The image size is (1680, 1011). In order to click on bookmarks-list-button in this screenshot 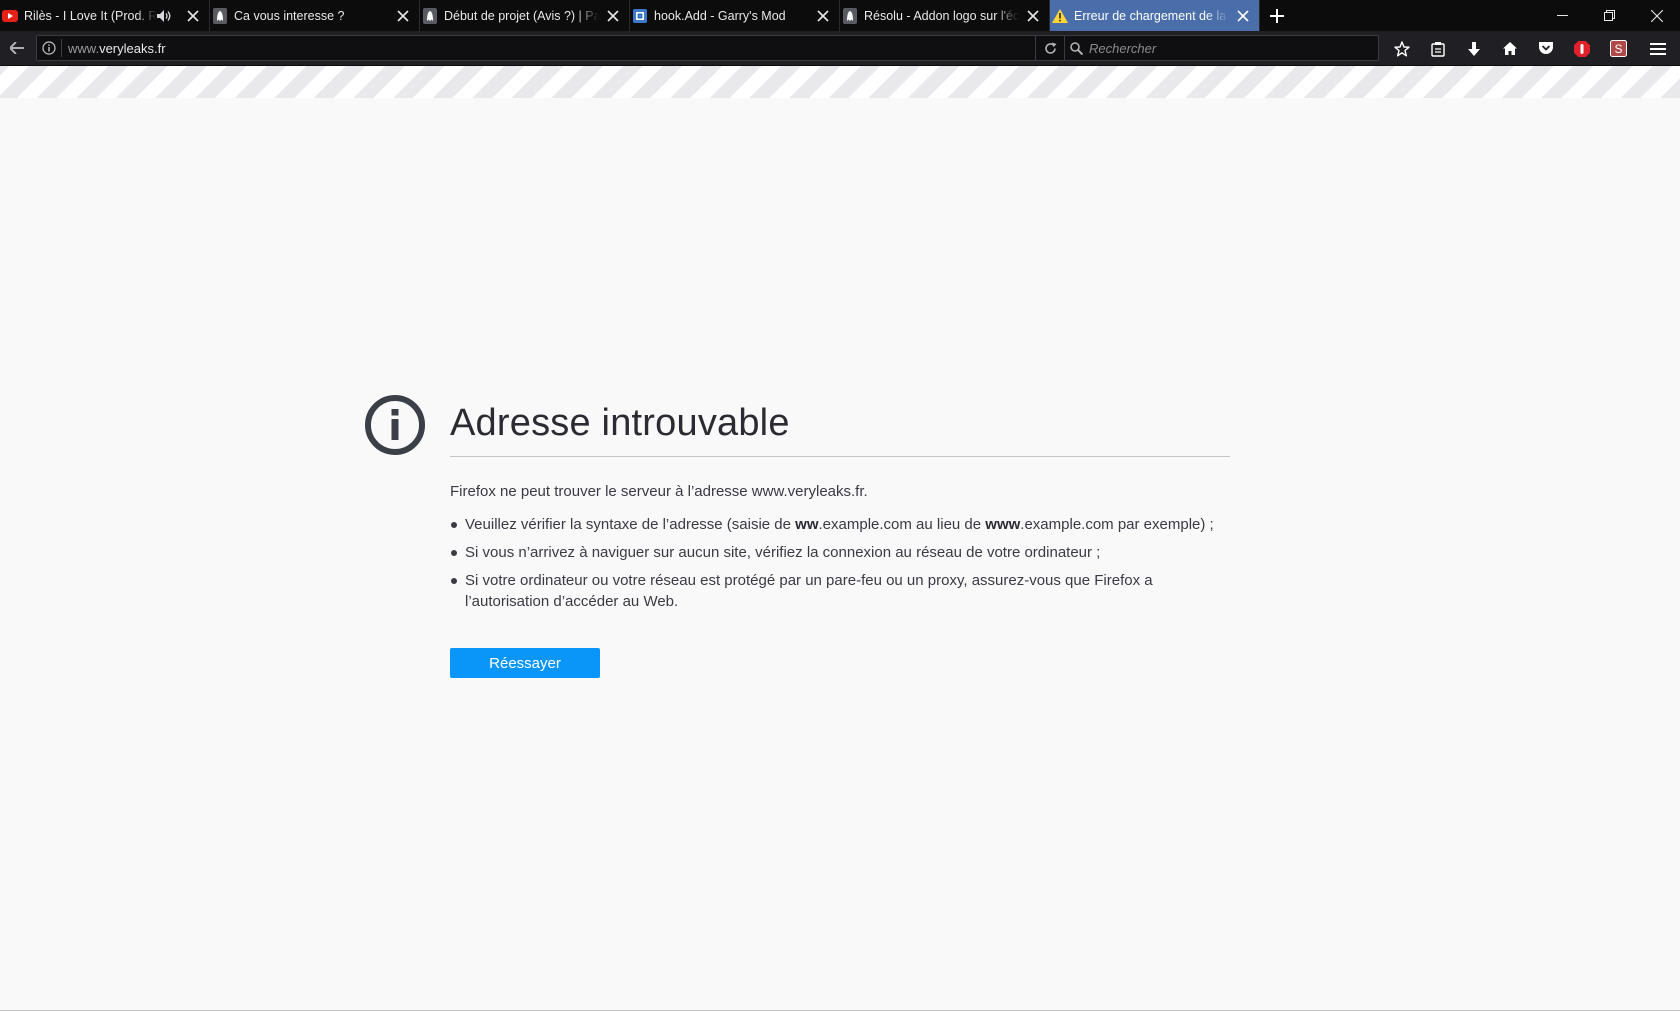, I will do `click(1438, 49)`.